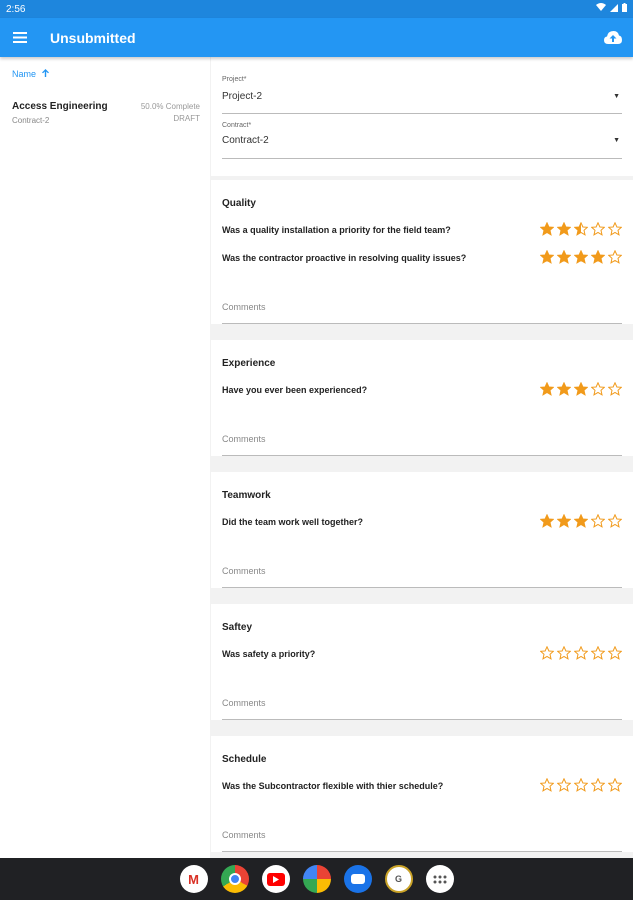 Image resolution: width=633 pixels, height=900 pixels. What do you see at coordinates (31, 120) in the screenshot?
I see `list-item-contract: Contract-2` at bounding box center [31, 120].